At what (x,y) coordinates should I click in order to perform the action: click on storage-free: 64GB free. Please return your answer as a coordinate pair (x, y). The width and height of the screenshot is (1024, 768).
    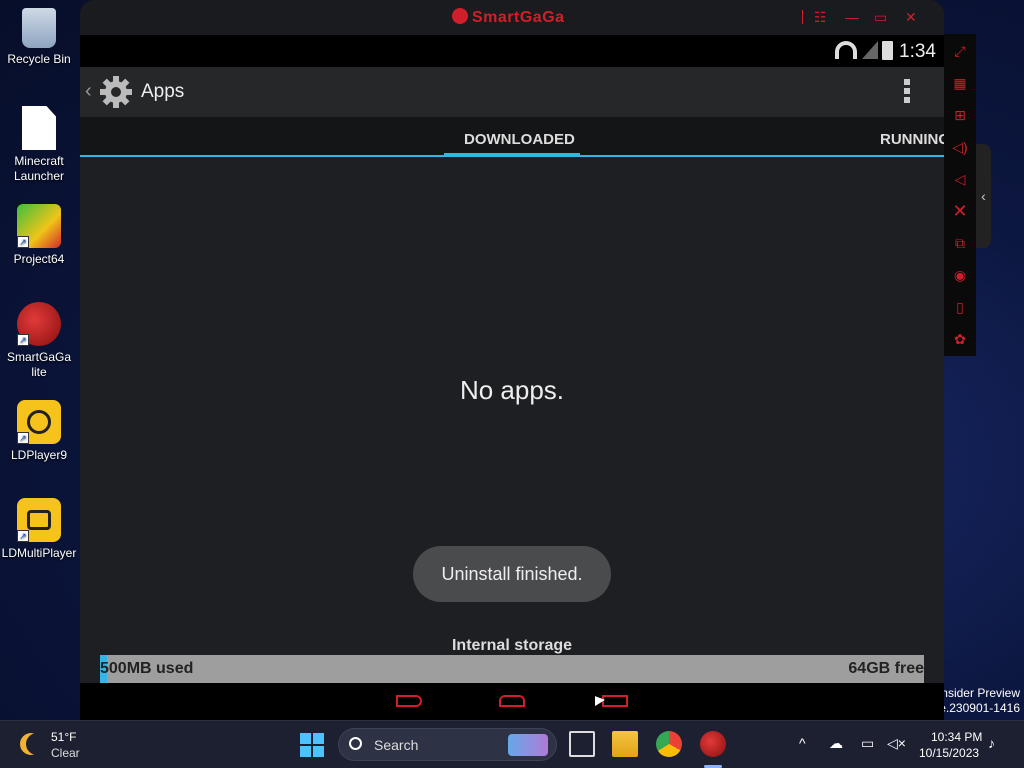
    Looking at the image, I should click on (886, 668).